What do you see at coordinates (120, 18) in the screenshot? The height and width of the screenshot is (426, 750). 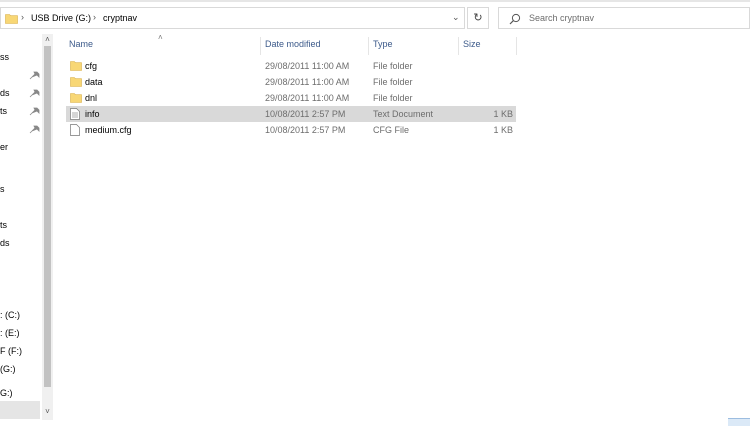 I see `breadcrumb-cryptnav: cryptnav` at bounding box center [120, 18].